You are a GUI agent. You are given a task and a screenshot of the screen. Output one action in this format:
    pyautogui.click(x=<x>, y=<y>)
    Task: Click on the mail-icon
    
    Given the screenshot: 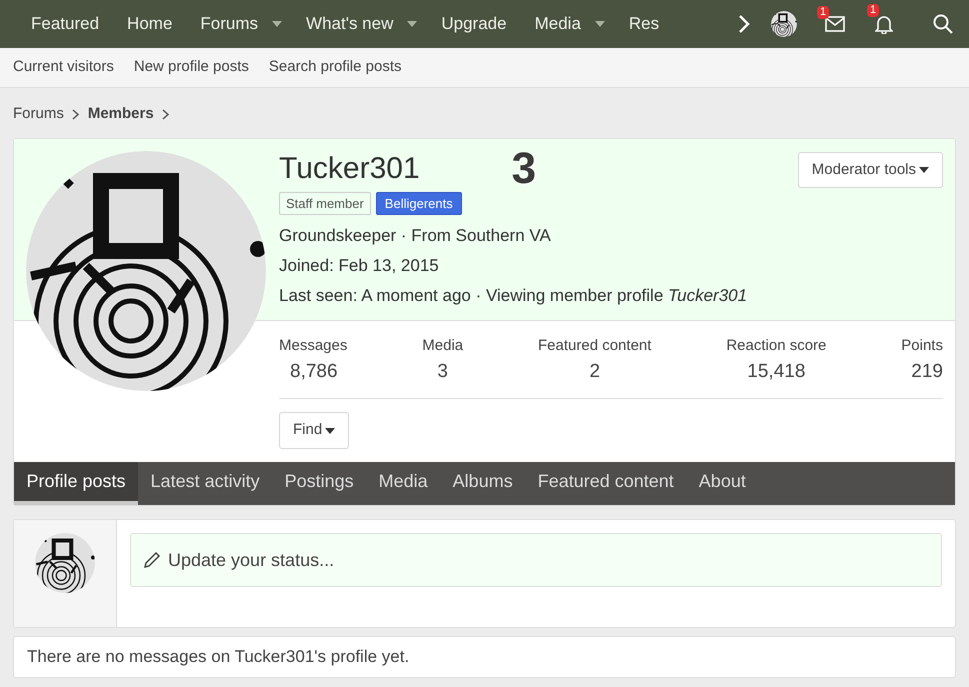 What is the action you would take?
    pyautogui.click(x=835, y=24)
    